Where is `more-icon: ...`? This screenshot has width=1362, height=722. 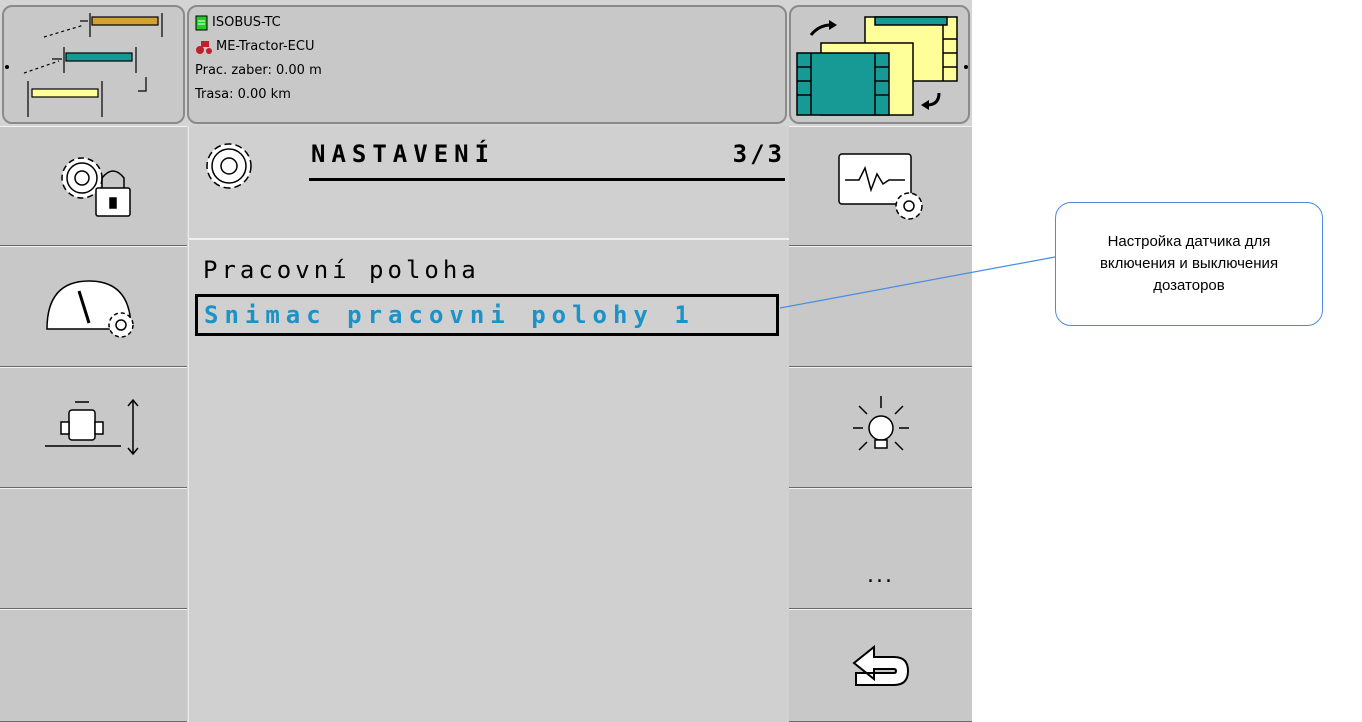 more-icon: ... is located at coordinates (880, 575).